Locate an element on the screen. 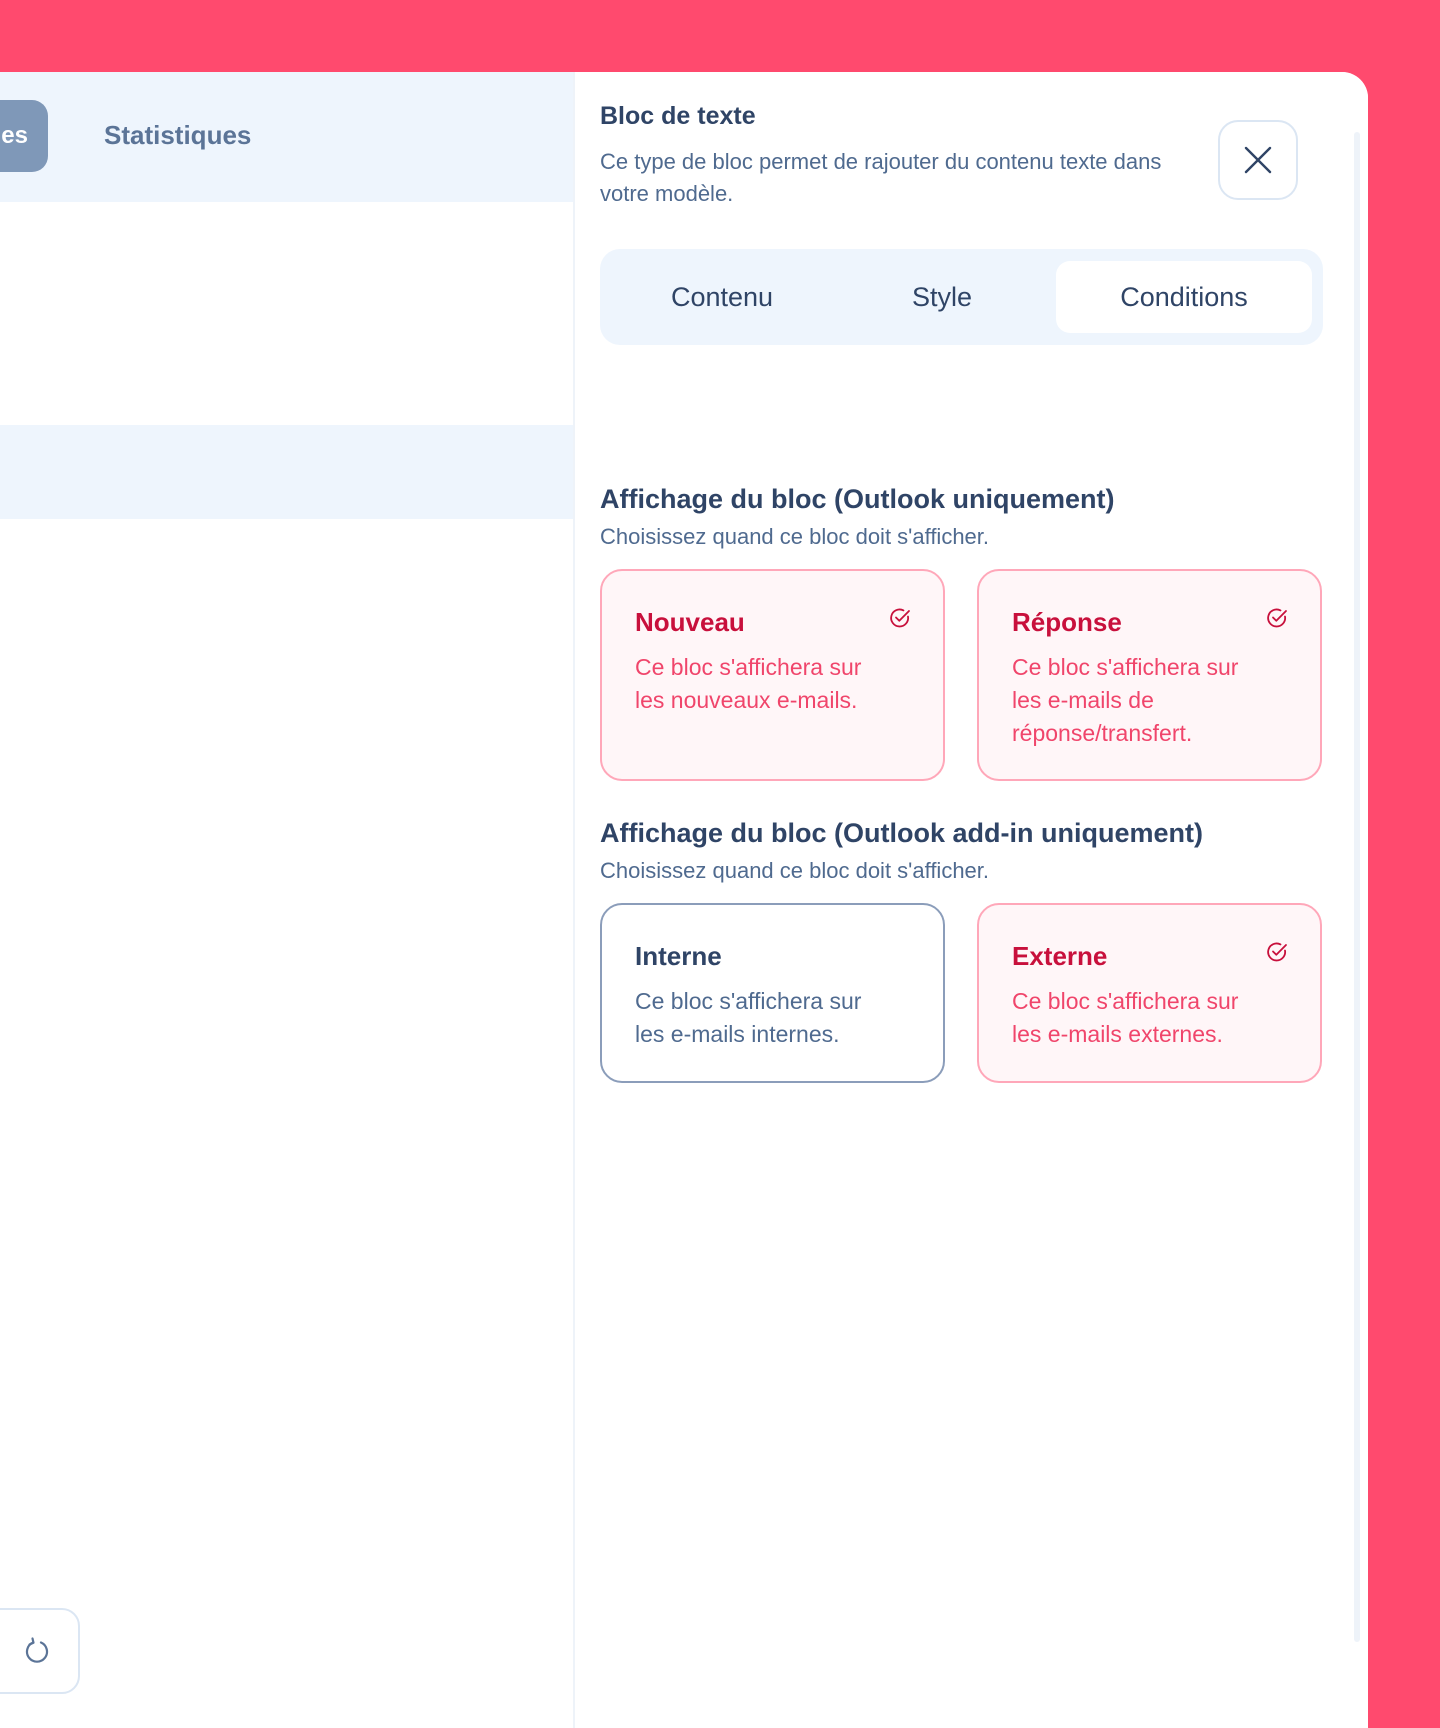 The image size is (1440, 1728). top-nav-bar: es Statistiques is located at coordinates (287, 137).